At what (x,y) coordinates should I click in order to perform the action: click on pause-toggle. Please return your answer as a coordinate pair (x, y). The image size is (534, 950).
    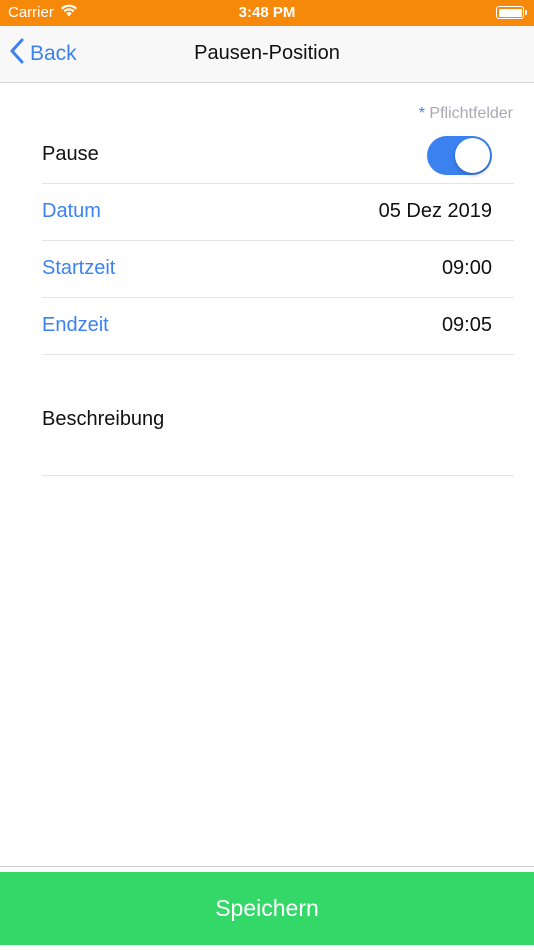
    Looking at the image, I should click on (459, 155).